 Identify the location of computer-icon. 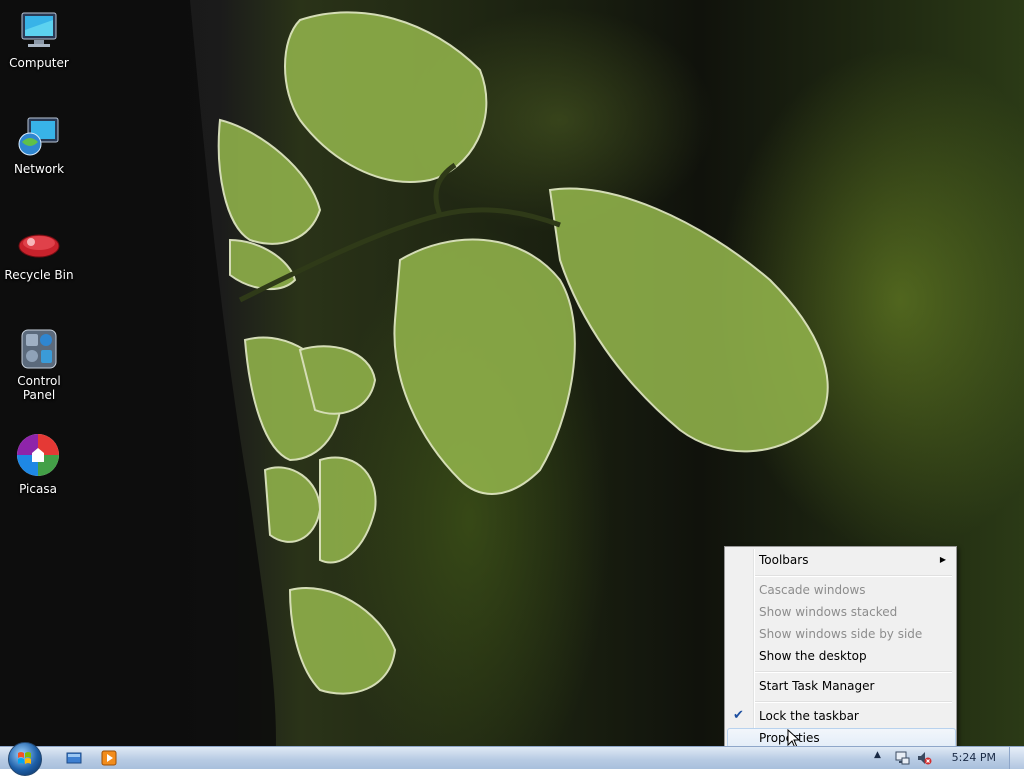
(39, 29).